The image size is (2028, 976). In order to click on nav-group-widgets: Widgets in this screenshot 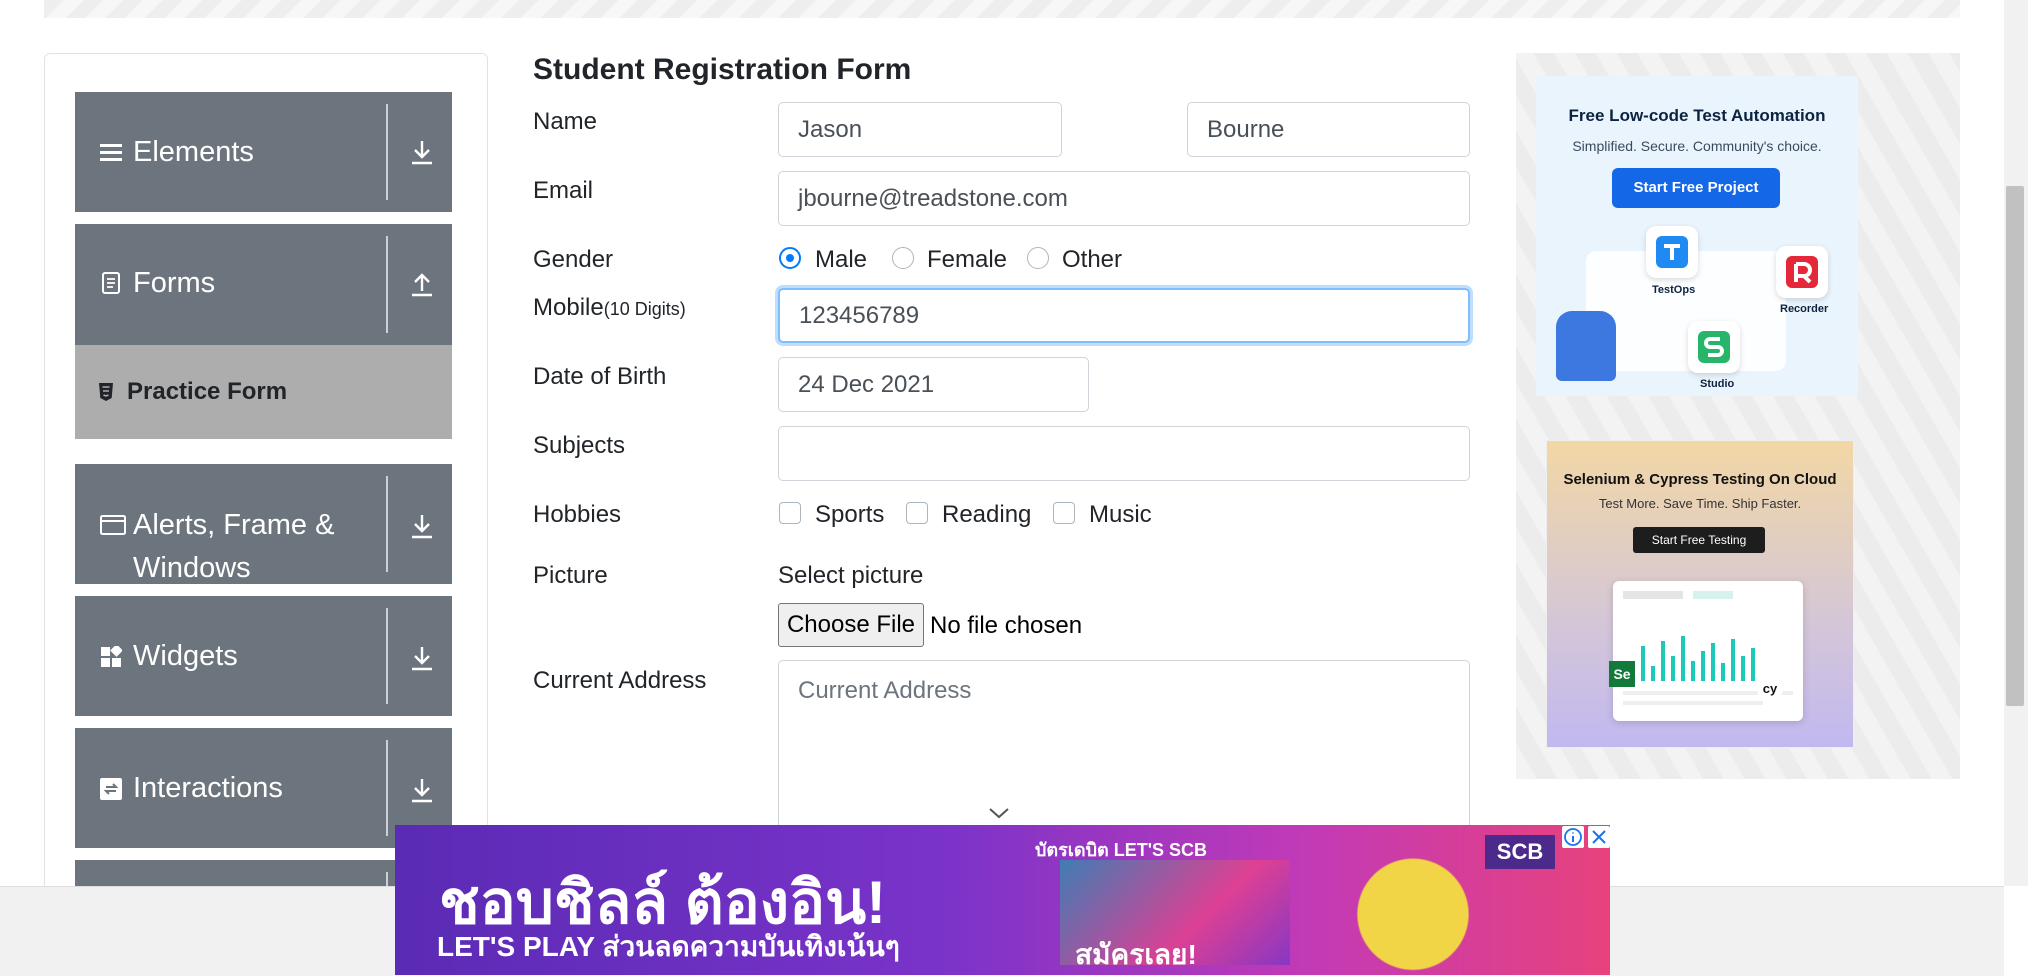, I will do `click(263, 656)`.